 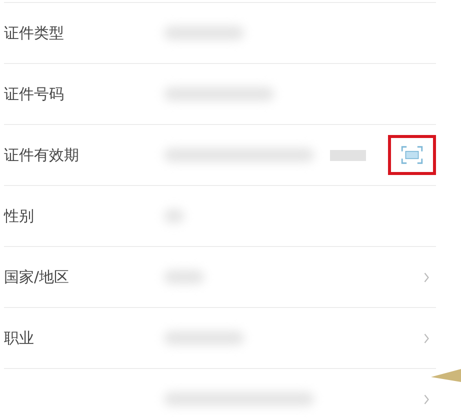 I want to click on pointer-arrow-icon, so click(x=446, y=375).